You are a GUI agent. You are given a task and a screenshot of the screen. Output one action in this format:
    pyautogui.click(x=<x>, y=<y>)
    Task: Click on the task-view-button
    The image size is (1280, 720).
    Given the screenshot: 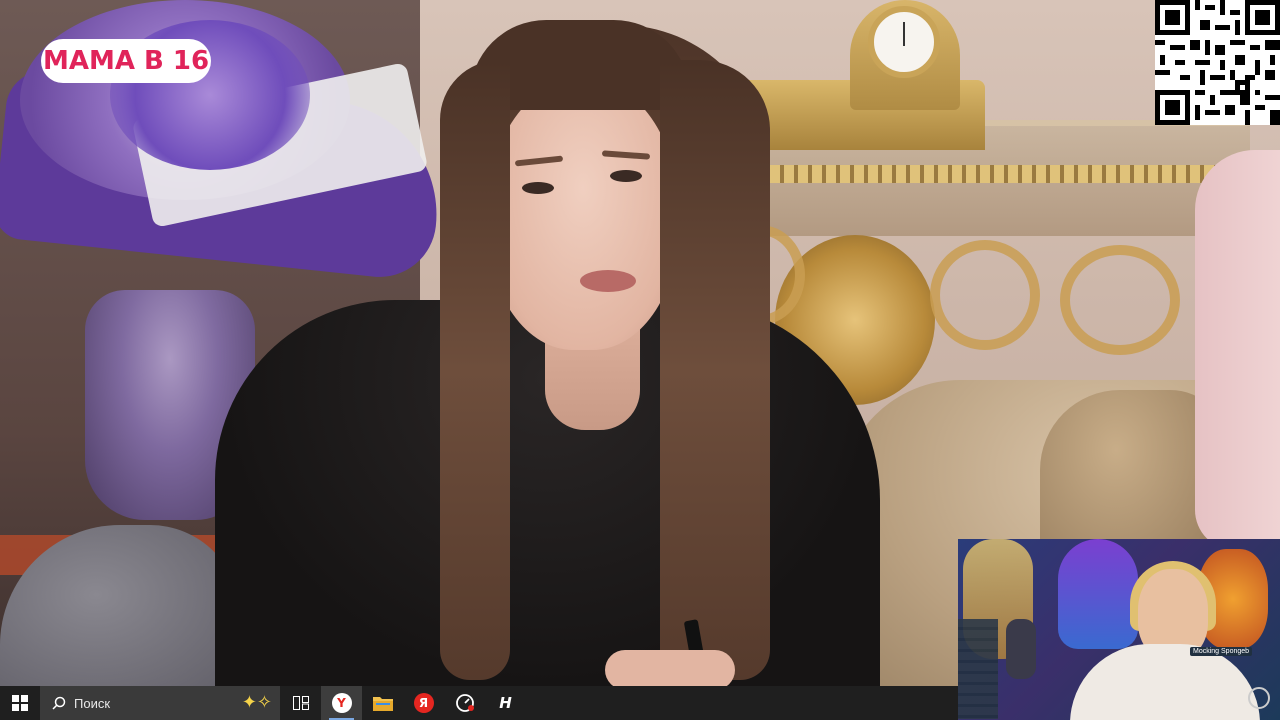 What is the action you would take?
    pyautogui.click(x=300, y=703)
    